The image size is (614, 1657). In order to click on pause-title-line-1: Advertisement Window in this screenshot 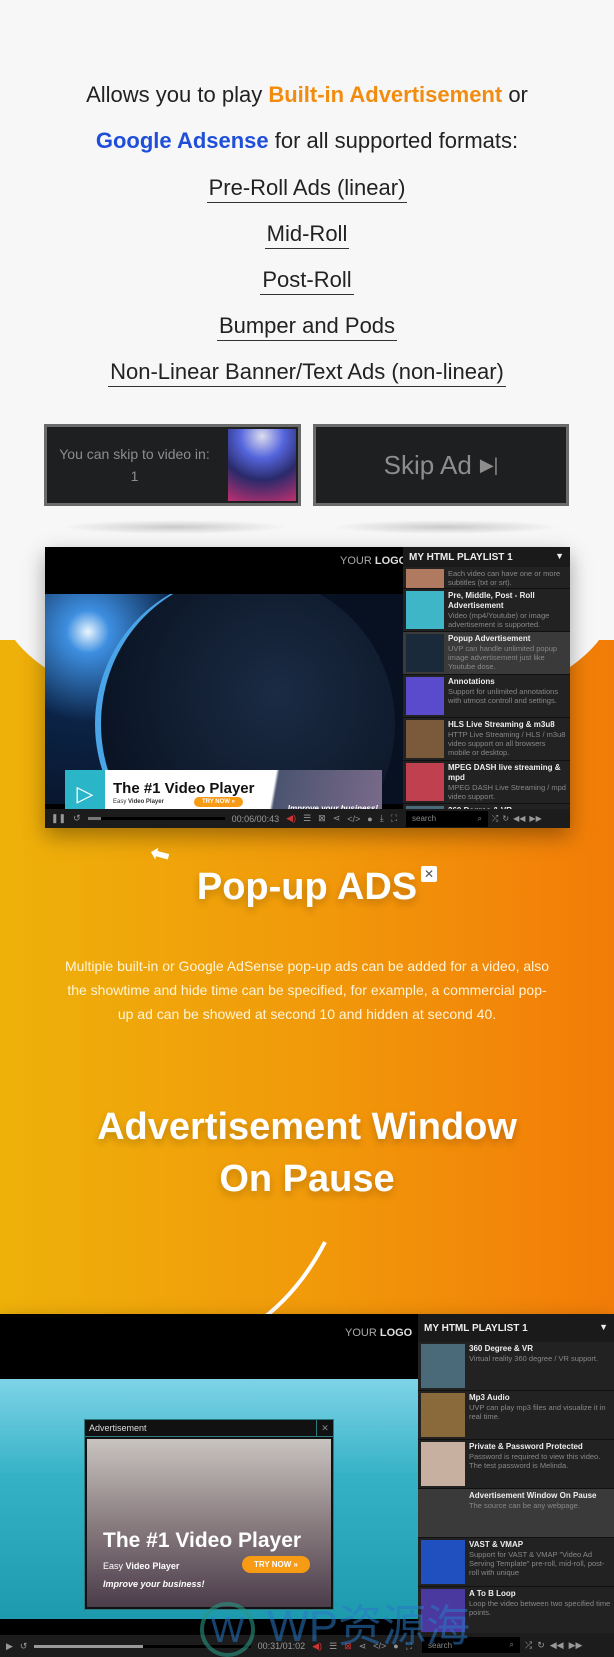, I will do `click(307, 1127)`.